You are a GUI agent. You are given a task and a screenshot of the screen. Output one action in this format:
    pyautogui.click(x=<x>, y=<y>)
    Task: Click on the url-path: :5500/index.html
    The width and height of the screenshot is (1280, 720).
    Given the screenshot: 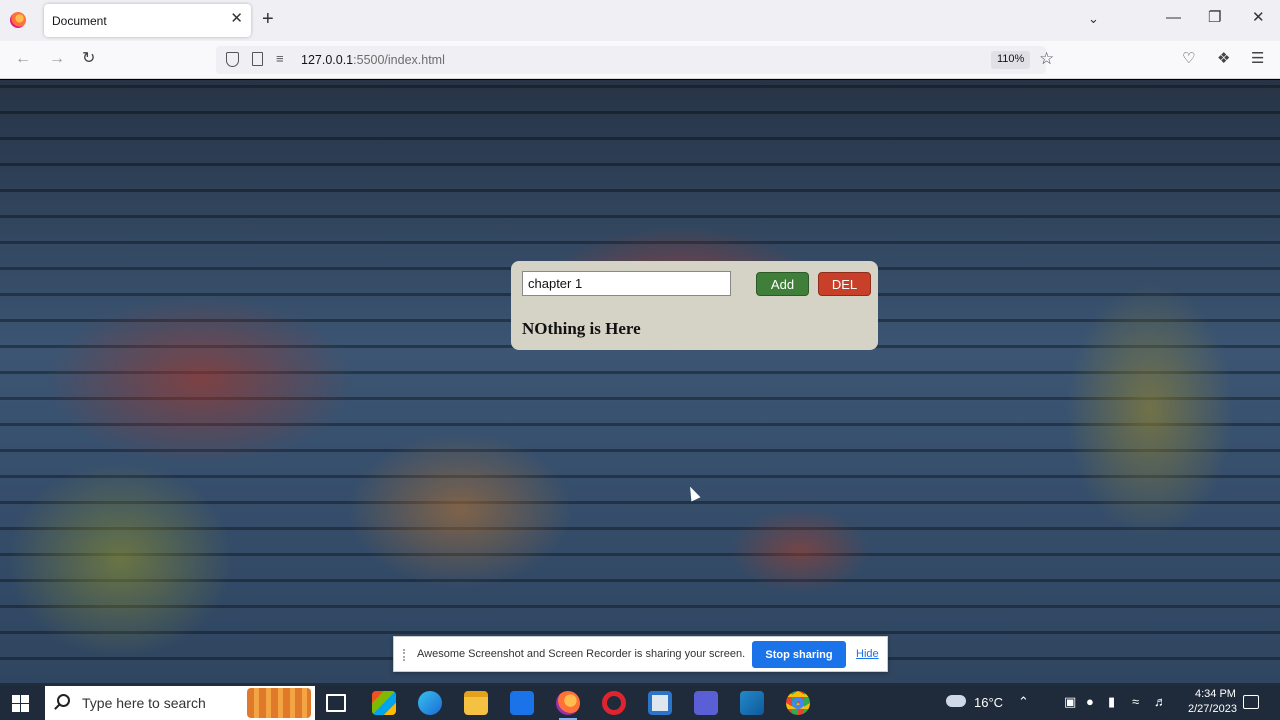 What is the action you would take?
    pyautogui.click(x=399, y=60)
    